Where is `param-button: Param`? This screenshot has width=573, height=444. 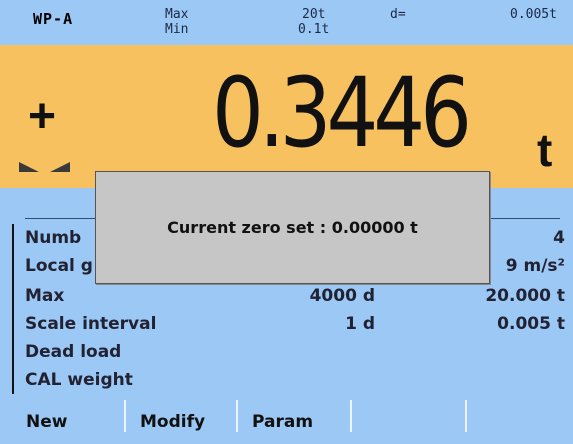
param-button: Param is located at coordinates (293, 416).